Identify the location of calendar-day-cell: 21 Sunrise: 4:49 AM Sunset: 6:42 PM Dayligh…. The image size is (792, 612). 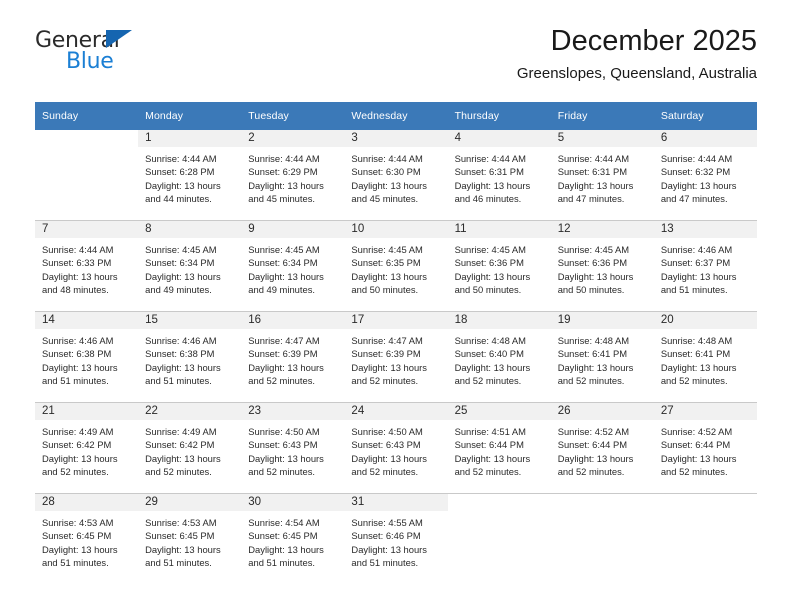
(87, 448).